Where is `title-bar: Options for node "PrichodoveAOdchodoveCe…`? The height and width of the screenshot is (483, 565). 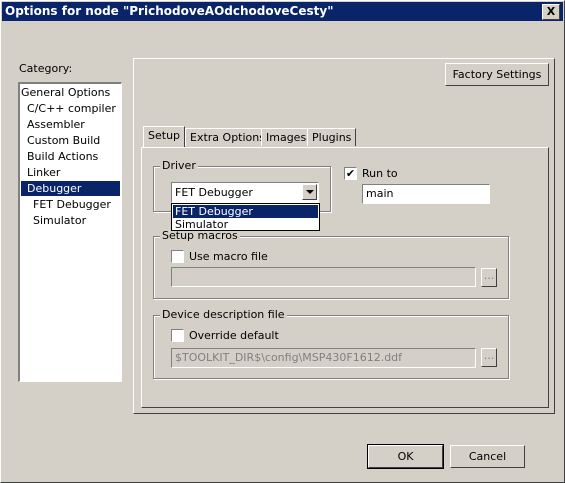 title-bar: Options for node "PrichodoveAOdchodoveCe… is located at coordinates (282, 11).